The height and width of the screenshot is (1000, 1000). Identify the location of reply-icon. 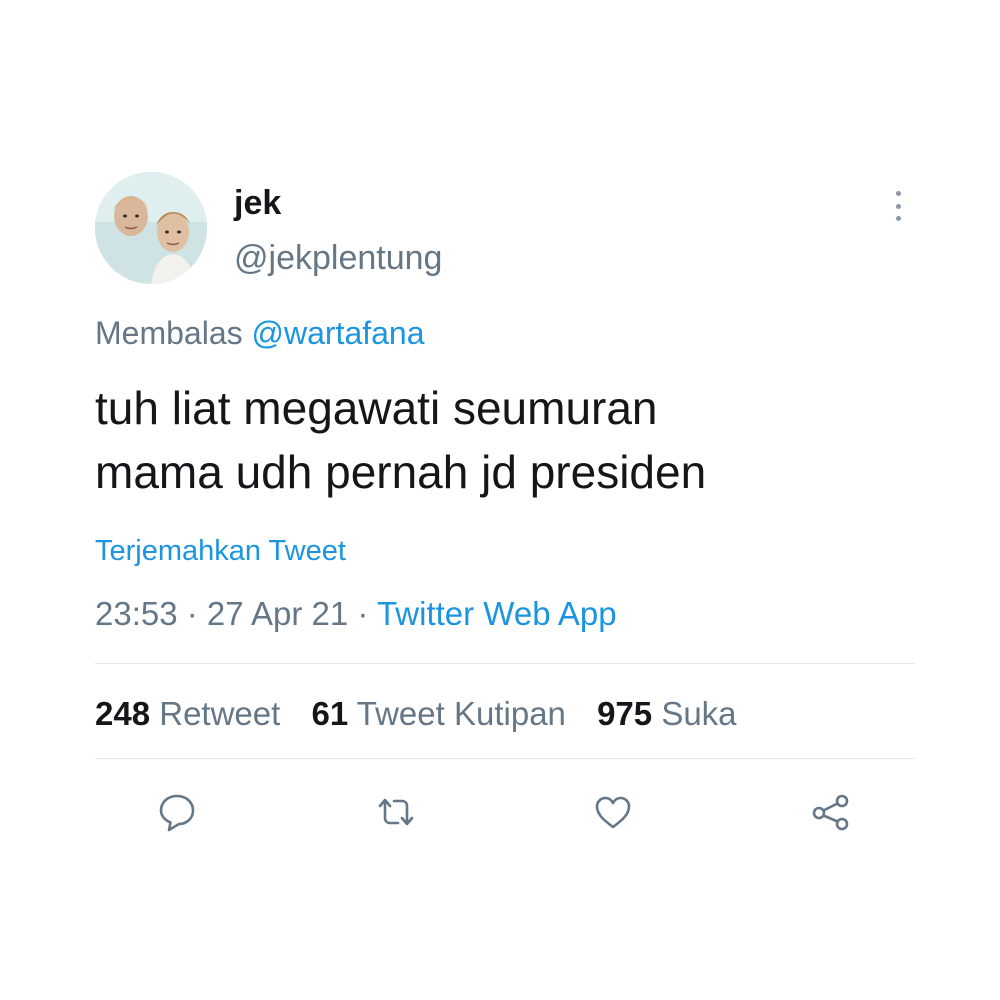
(177, 813).